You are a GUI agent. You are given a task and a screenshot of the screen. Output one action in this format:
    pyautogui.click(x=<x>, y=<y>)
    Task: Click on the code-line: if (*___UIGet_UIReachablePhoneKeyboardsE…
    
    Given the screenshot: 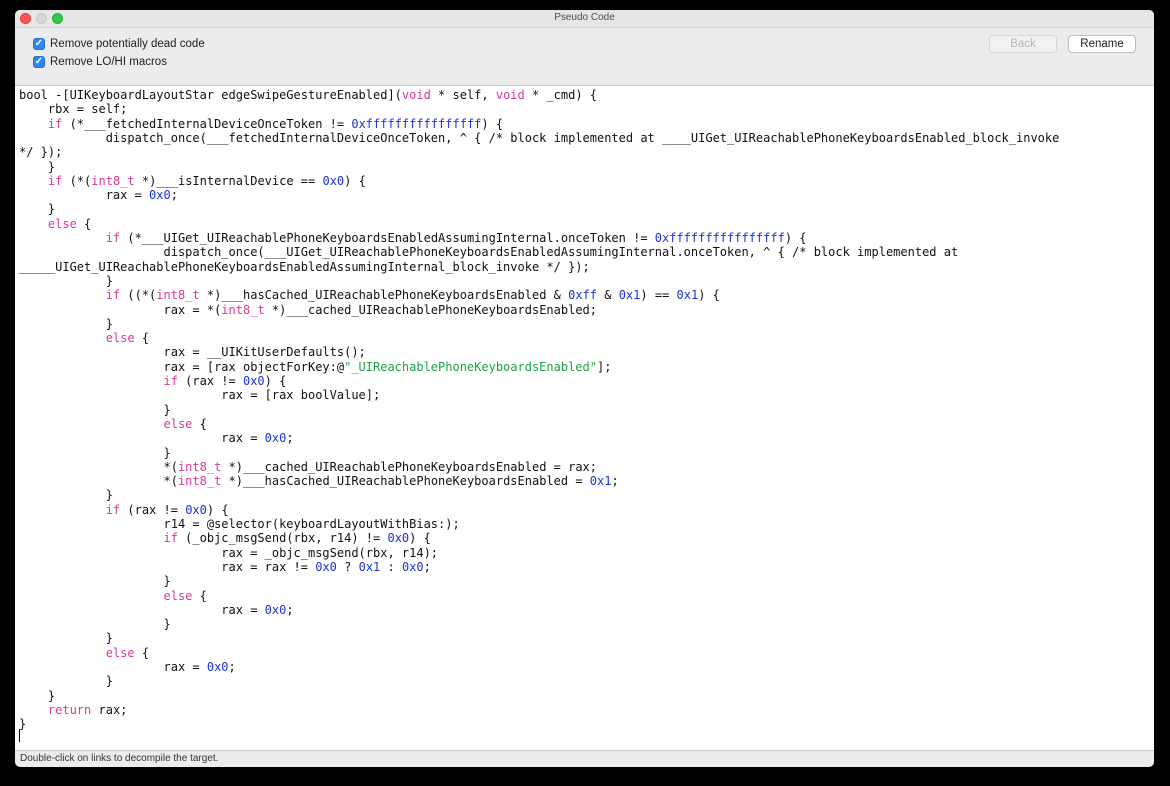 What is the action you would take?
    pyautogui.click(x=413, y=238)
    